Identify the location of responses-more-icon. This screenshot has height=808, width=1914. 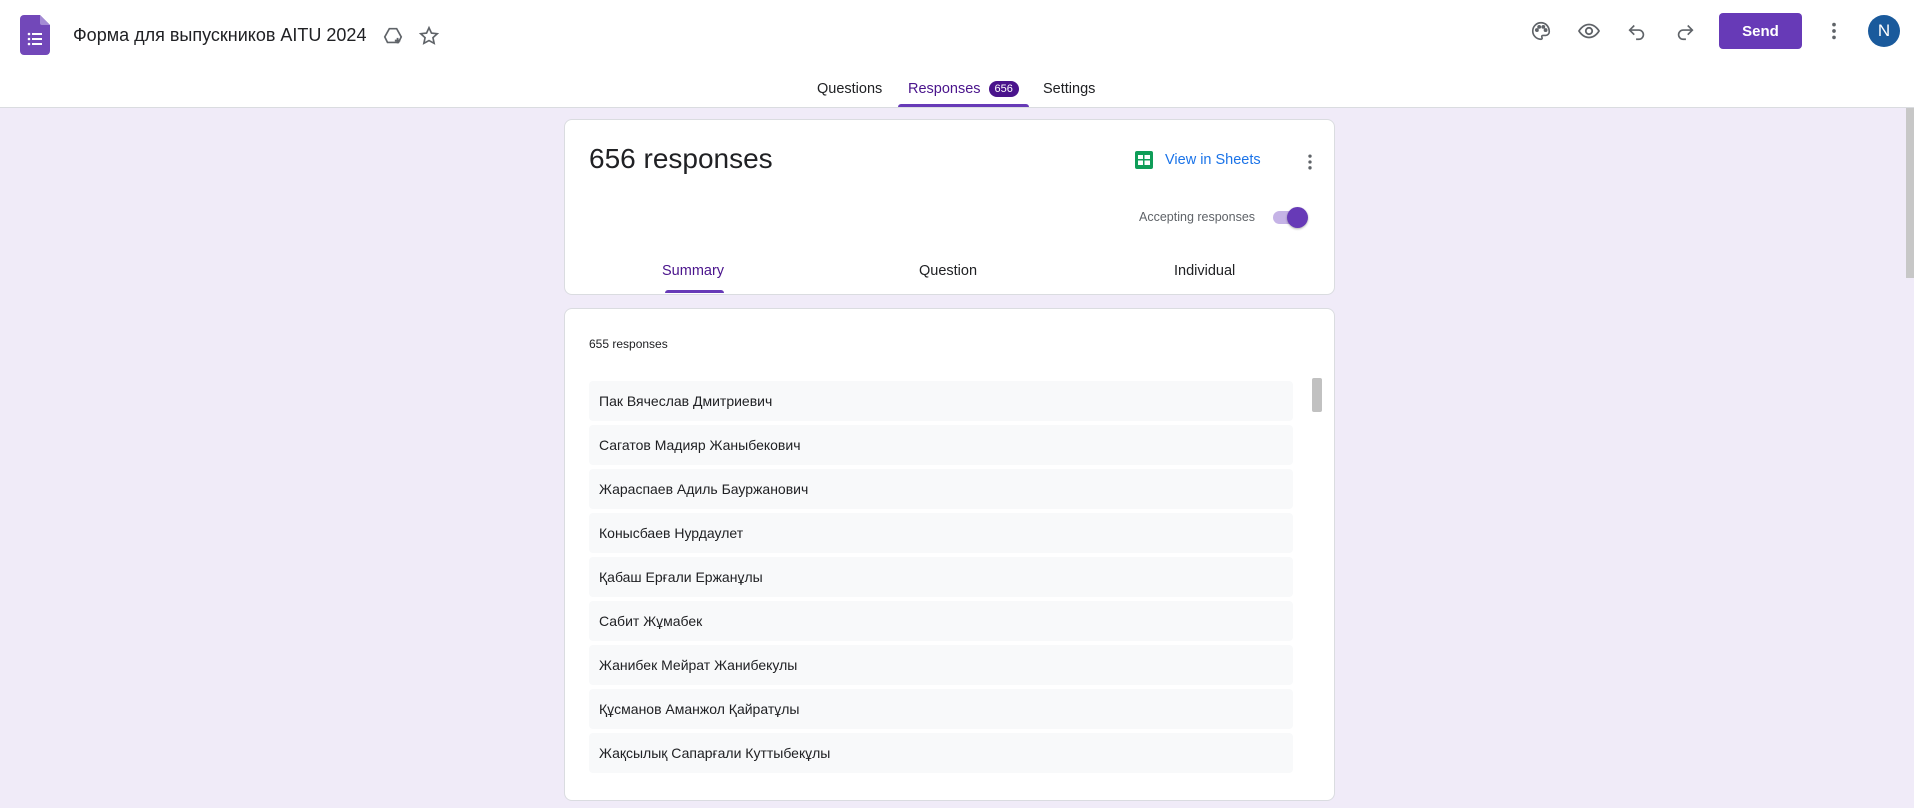
(1310, 162).